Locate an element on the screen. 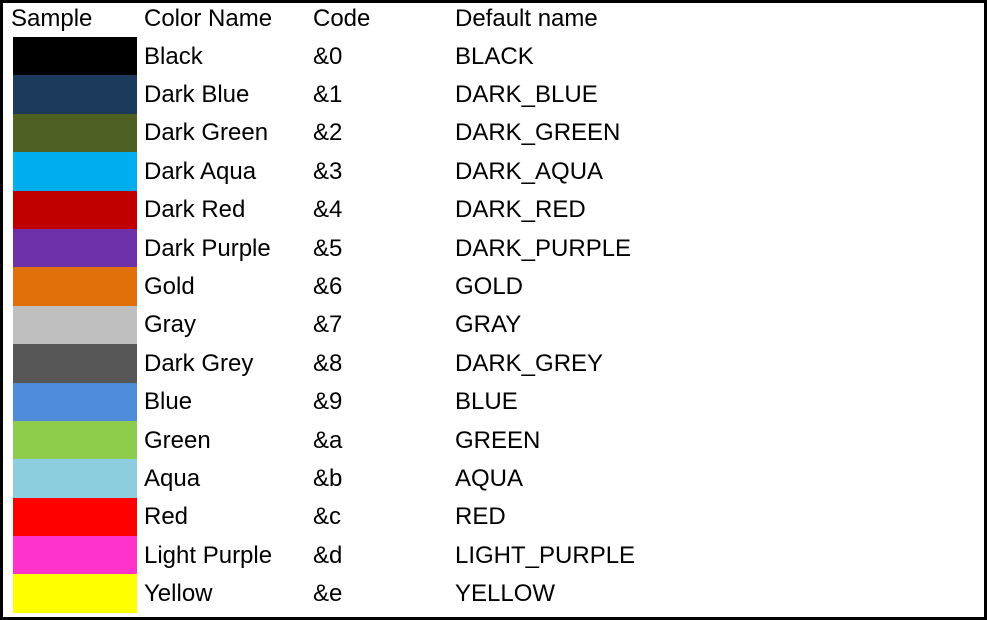  table-row: Dark Blue &1 DARK_BLUE is located at coordinates (493, 94).